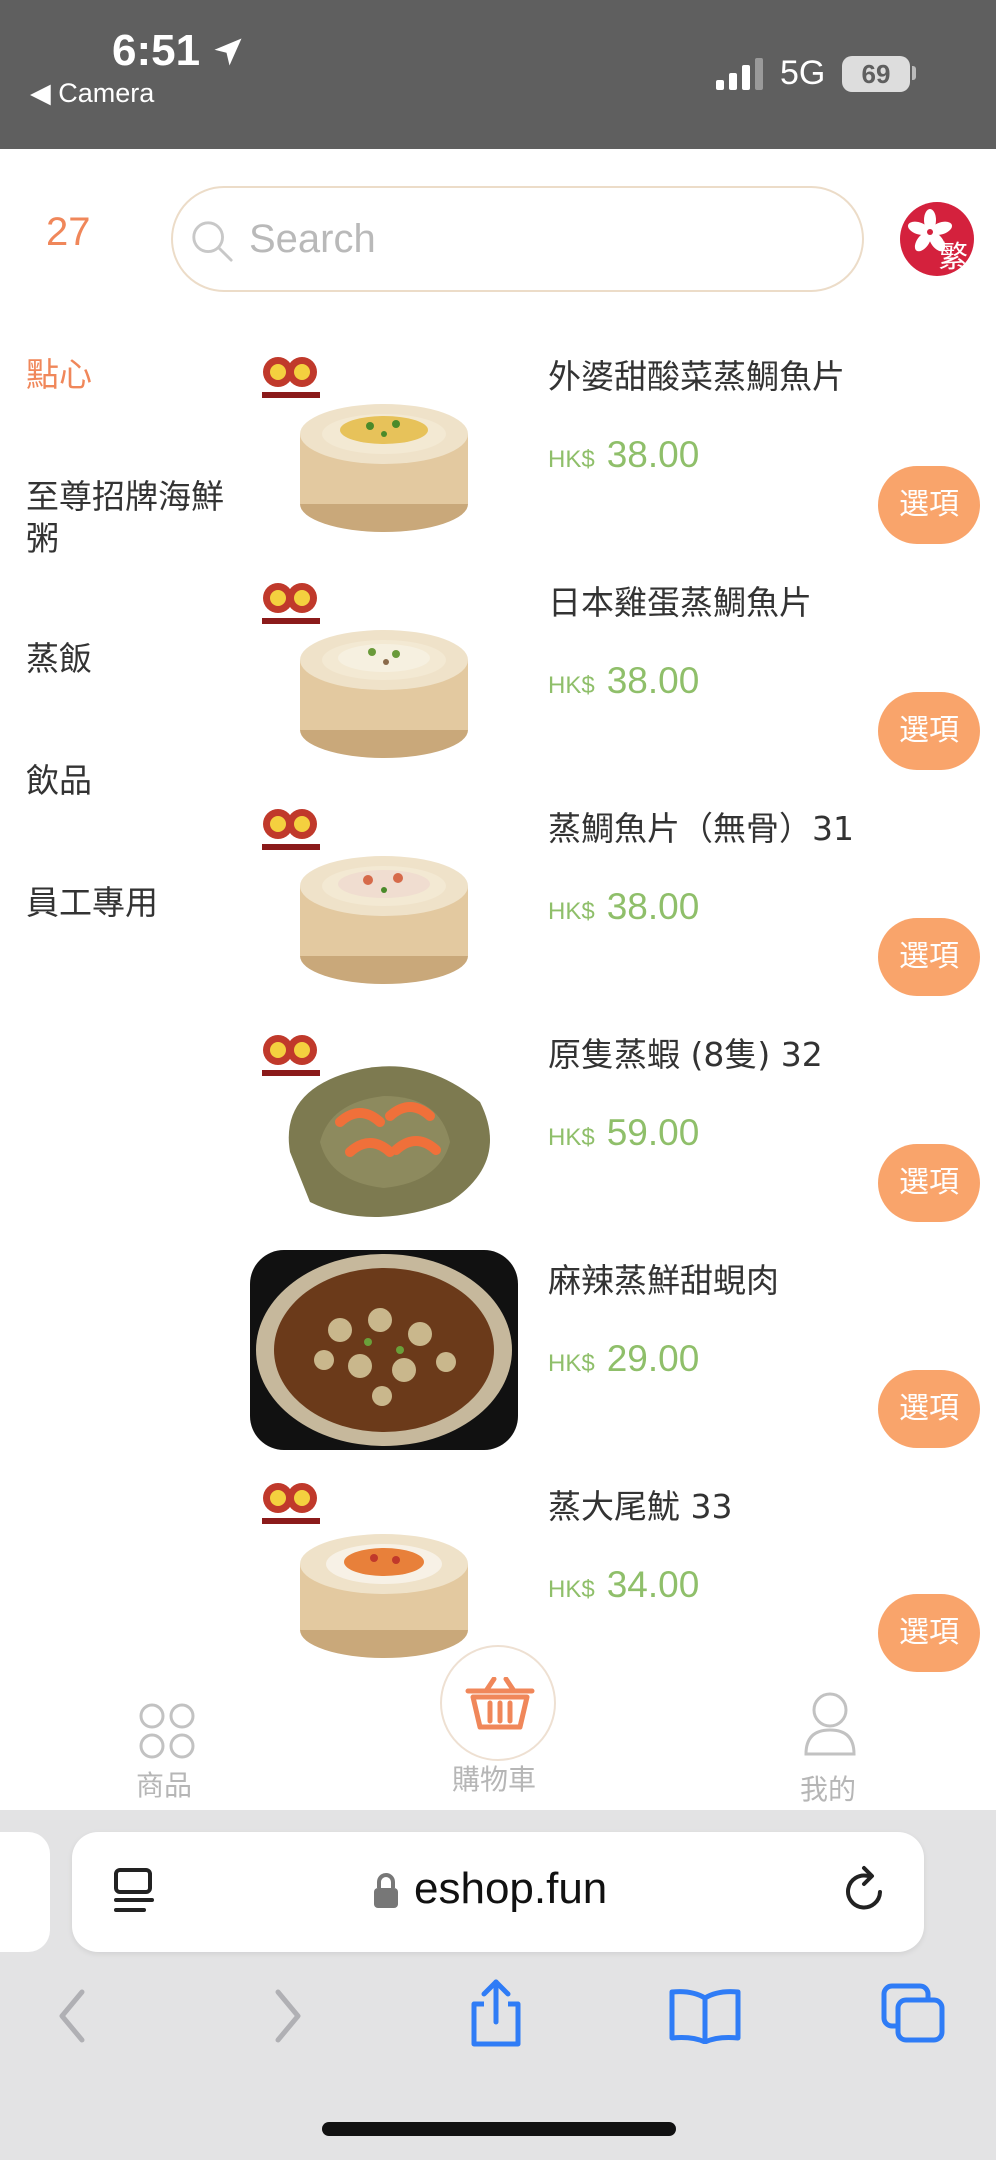 Image resolution: width=996 pixels, height=2160 pixels. Describe the element at coordinates (663, 1278) in the screenshot. I see `product-name: 麻辣蒸鮮甜蜆肉` at that location.